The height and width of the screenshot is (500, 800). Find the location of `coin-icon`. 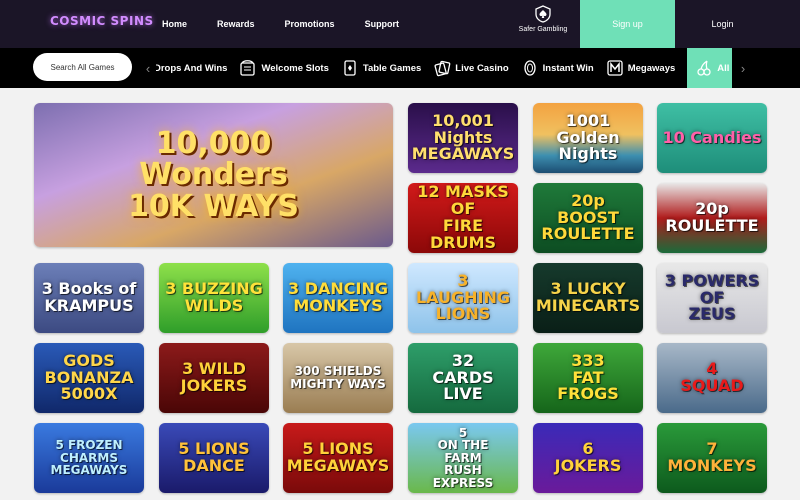

coin-icon is located at coordinates (529, 68).